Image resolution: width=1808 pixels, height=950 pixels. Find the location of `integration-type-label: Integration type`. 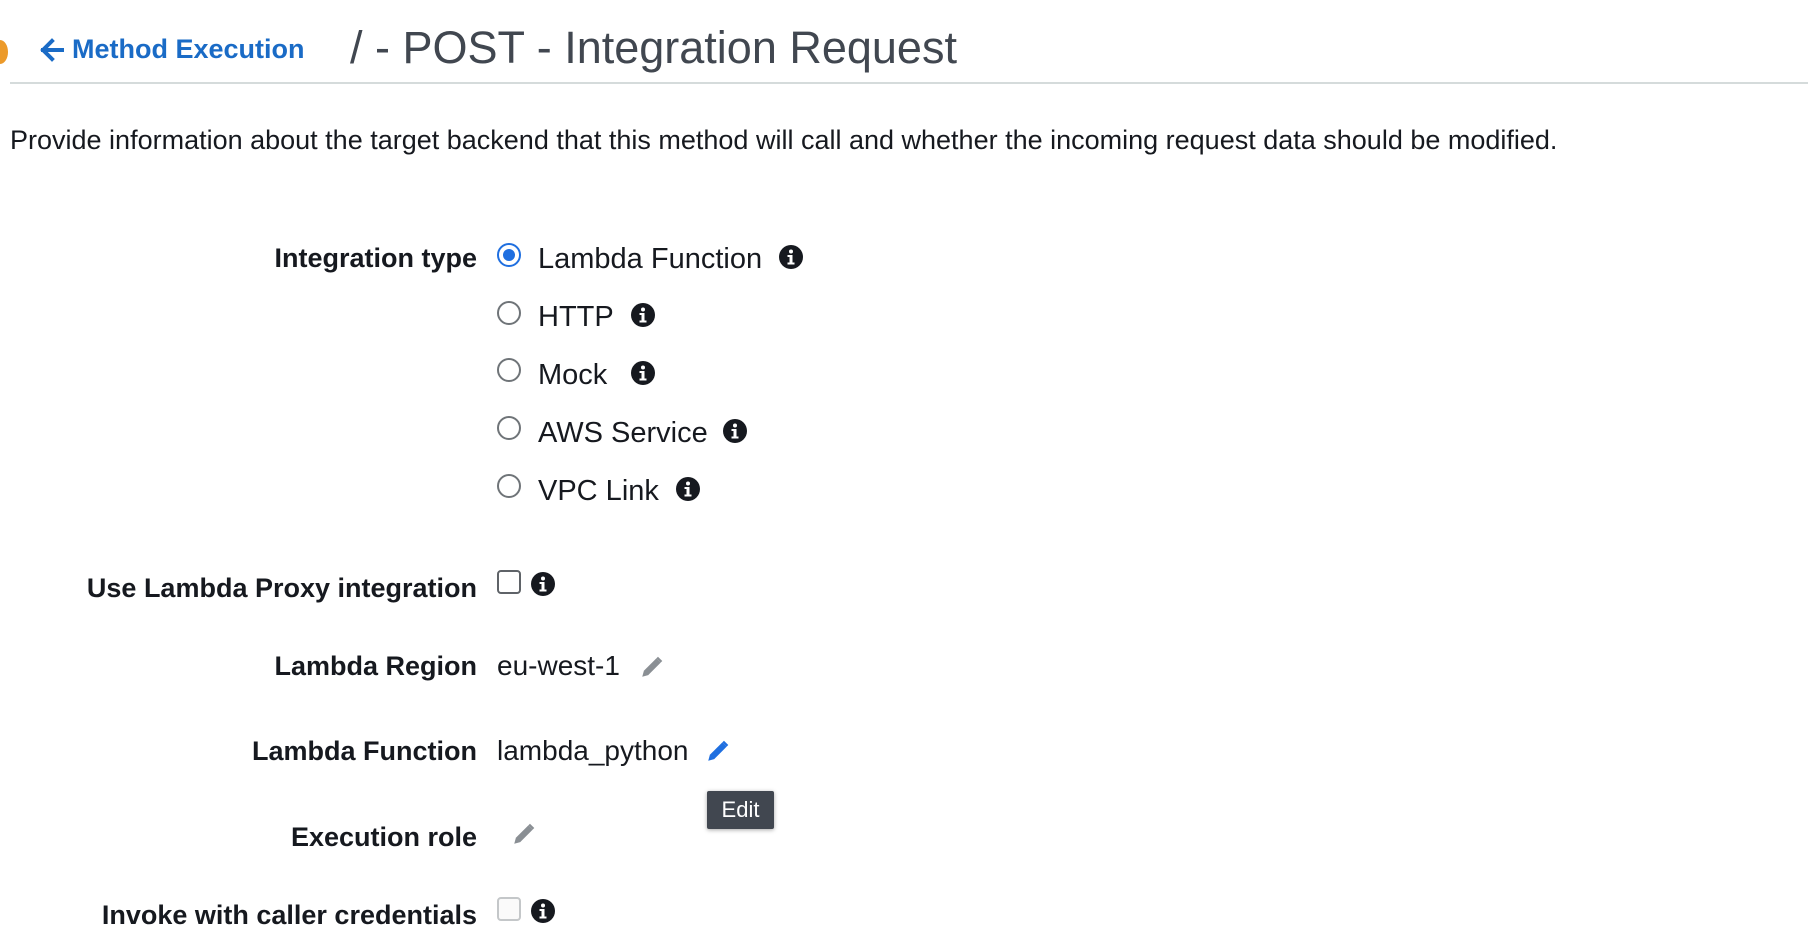

integration-type-label: Integration type is located at coordinates (375, 258).